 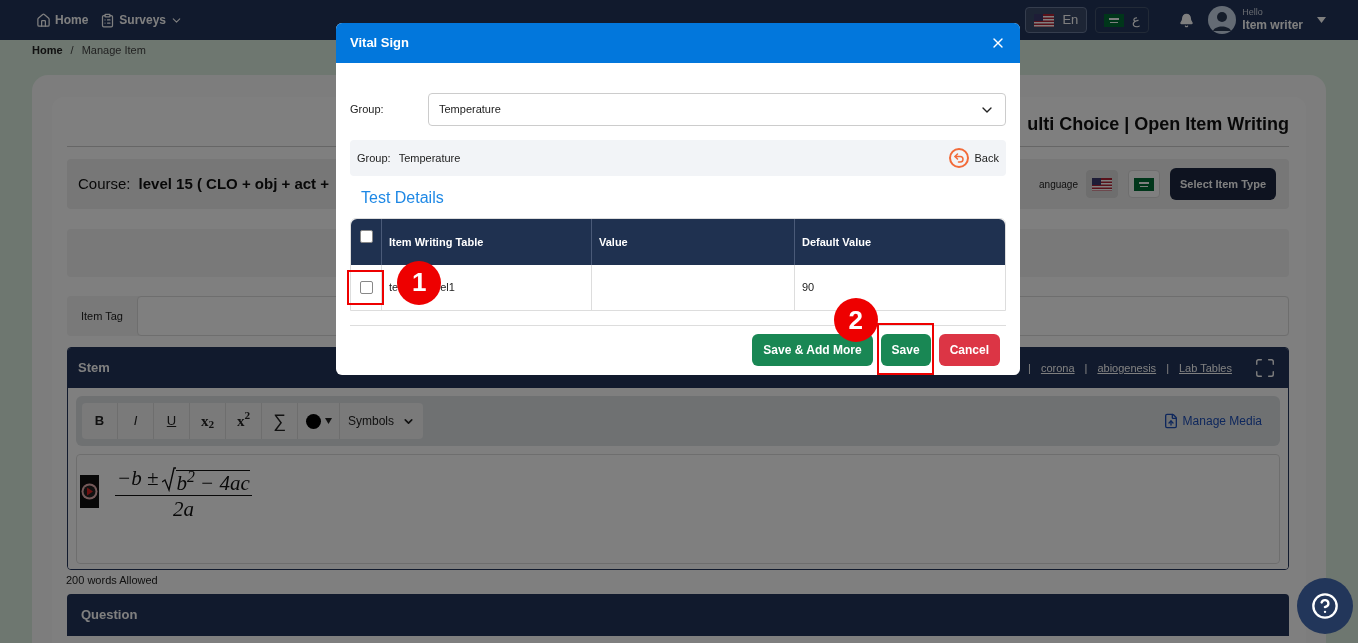 I want to click on greeting-text: Hello, so click(x=1253, y=12).